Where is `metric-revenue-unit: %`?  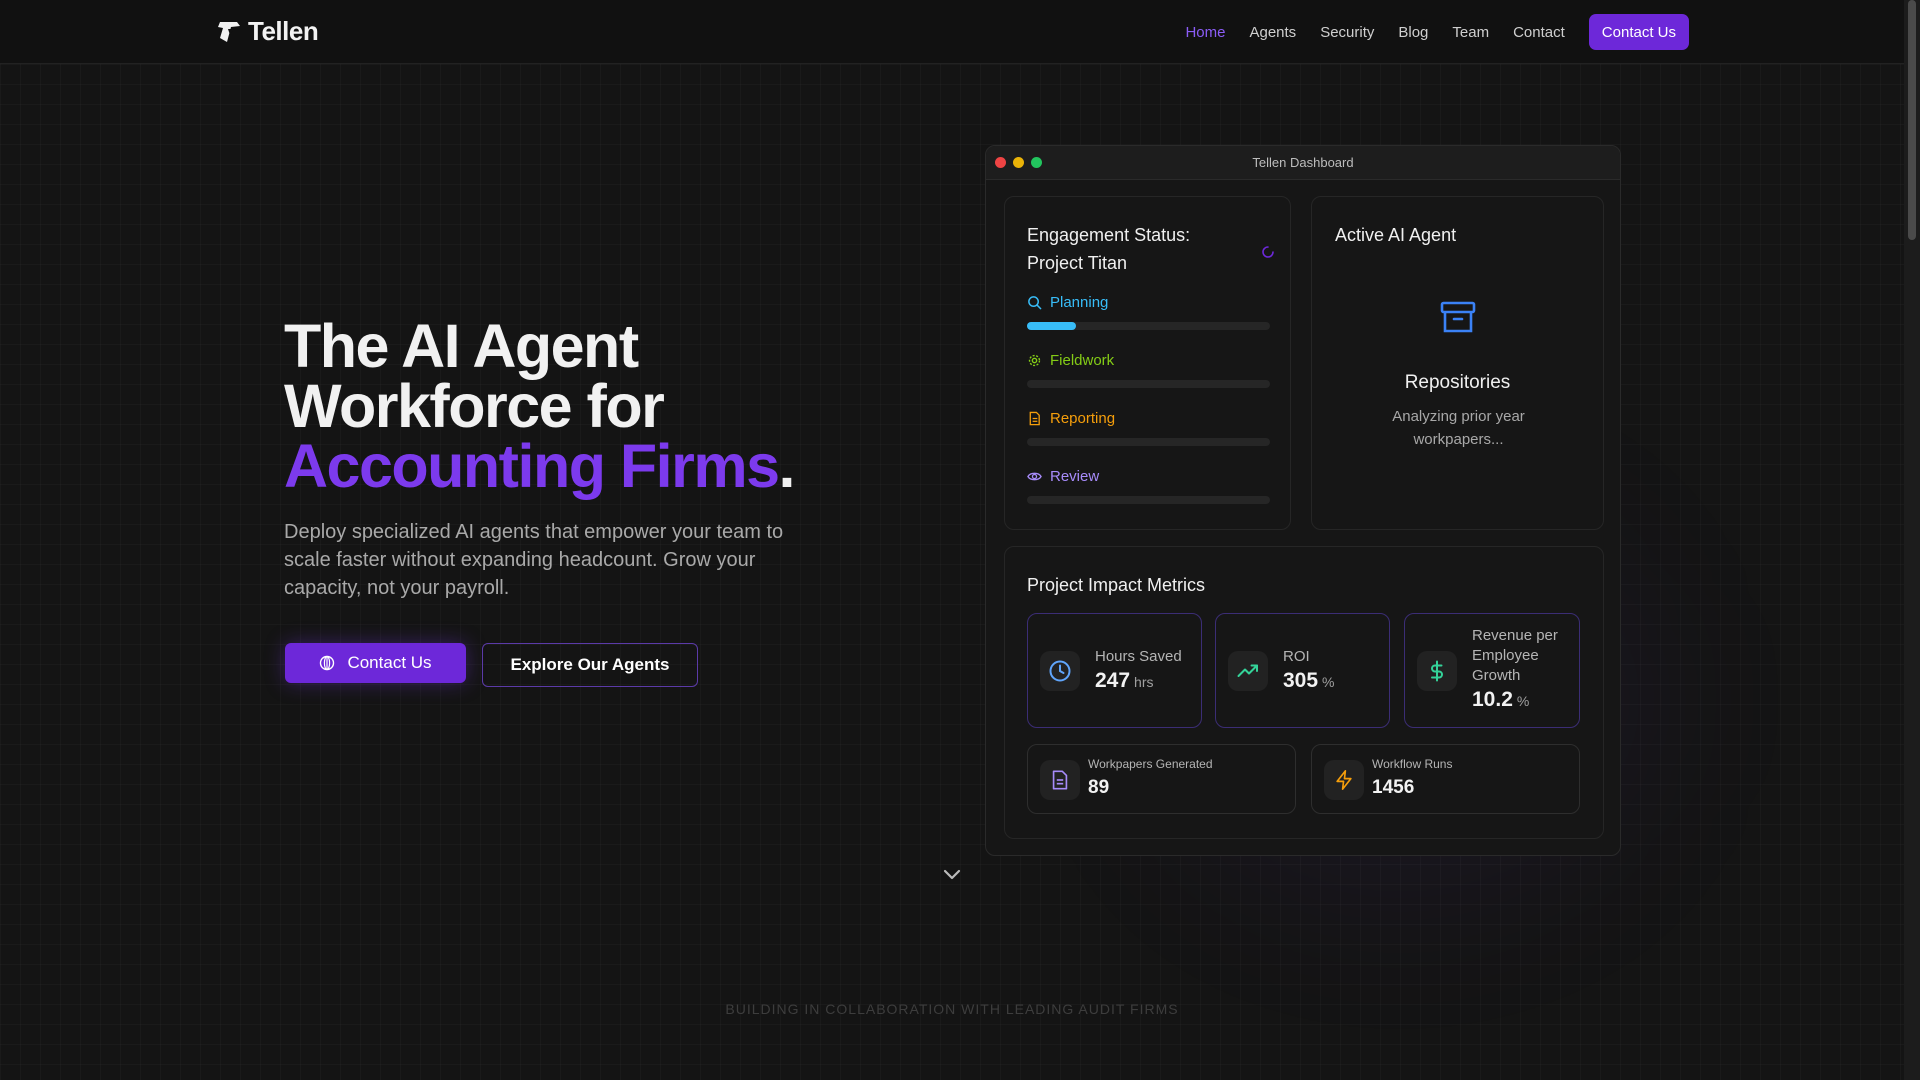 metric-revenue-unit: % is located at coordinates (1523, 701).